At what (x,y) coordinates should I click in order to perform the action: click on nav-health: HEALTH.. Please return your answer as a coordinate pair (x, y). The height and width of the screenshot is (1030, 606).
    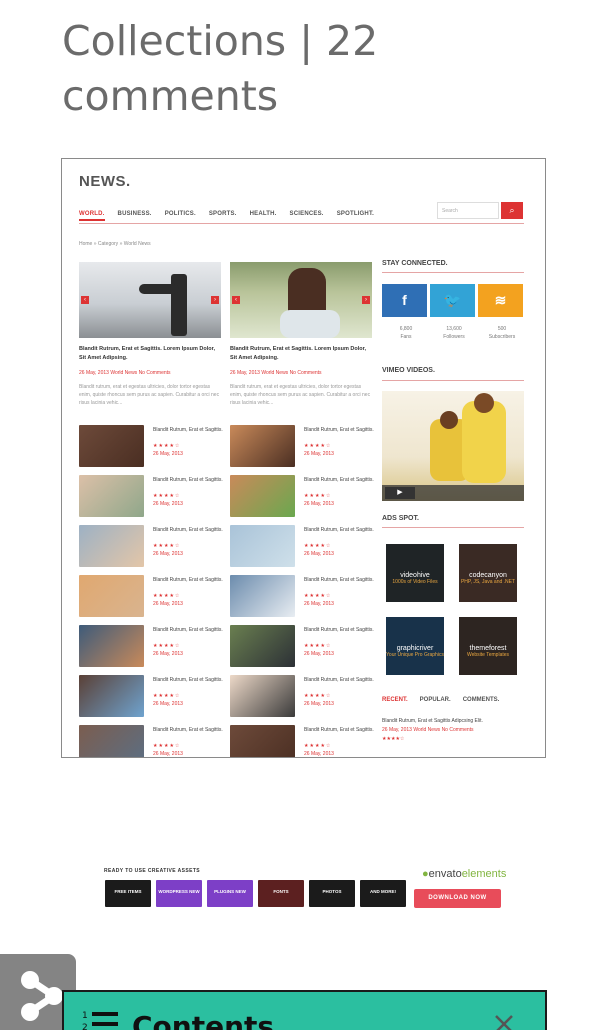
    Looking at the image, I should click on (263, 214).